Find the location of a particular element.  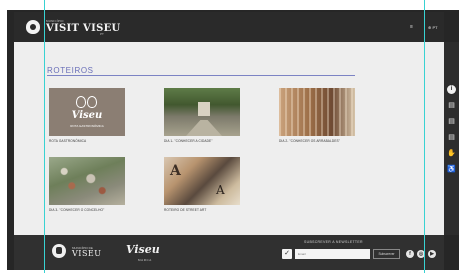

section-divider is located at coordinates (201, 75).